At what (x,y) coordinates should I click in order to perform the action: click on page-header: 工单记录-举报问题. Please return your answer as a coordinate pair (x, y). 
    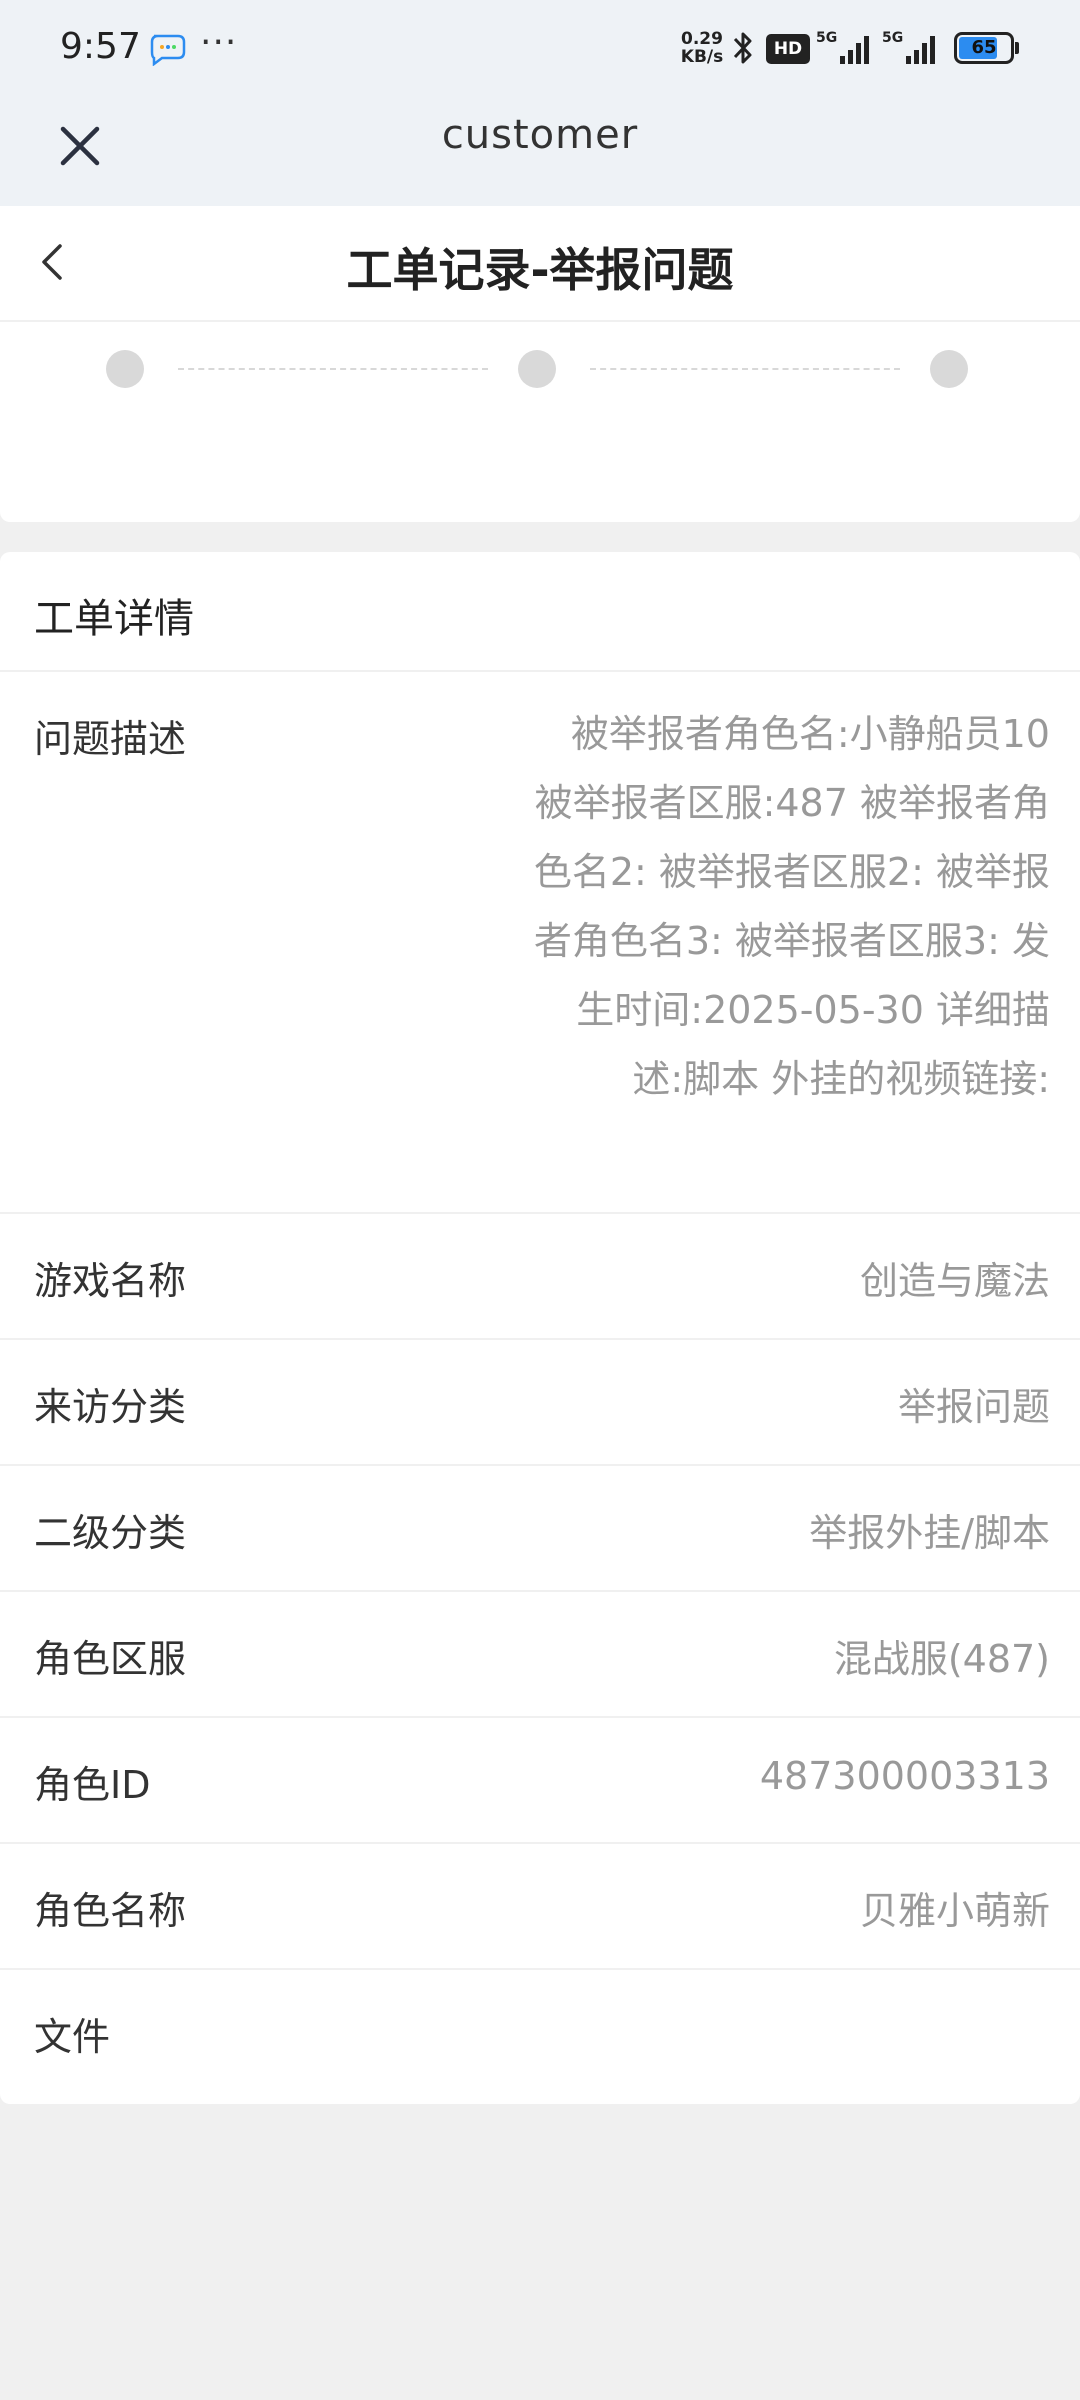
    Looking at the image, I should click on (540, 263).